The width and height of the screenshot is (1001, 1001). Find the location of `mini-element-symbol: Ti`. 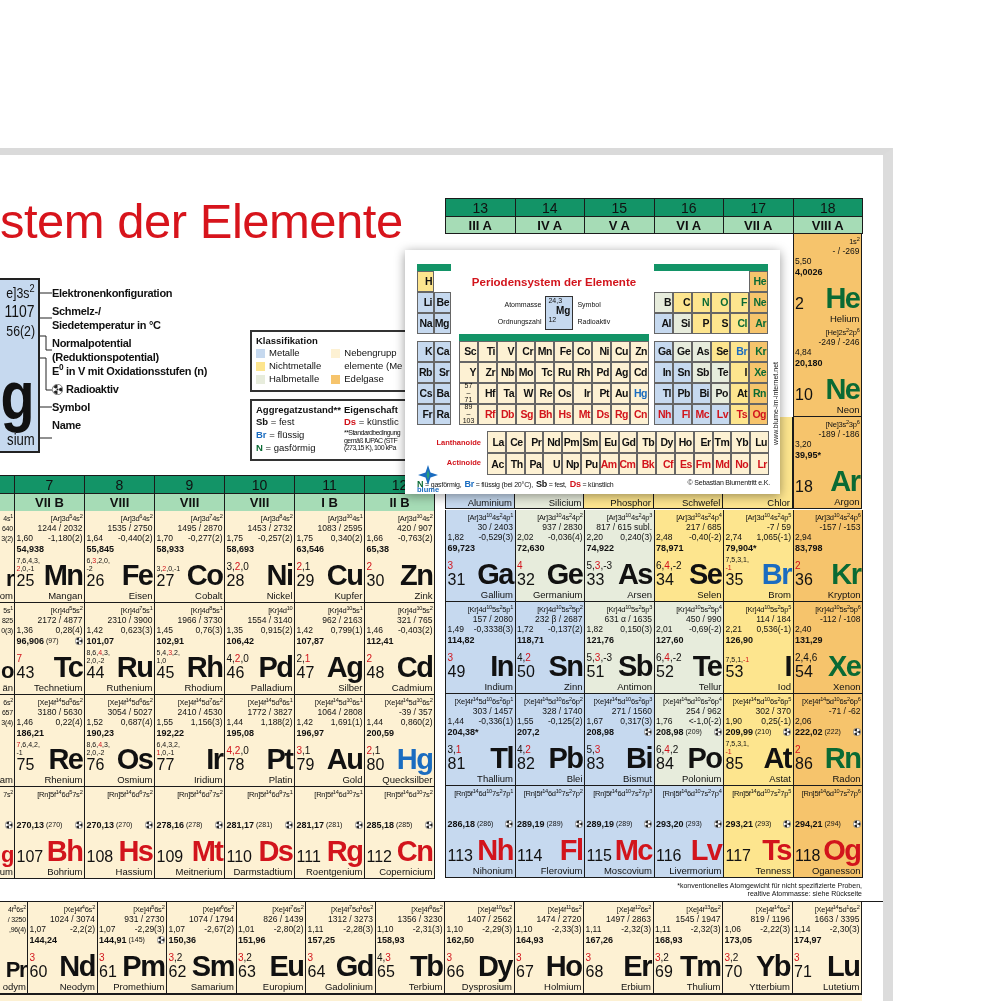

mini-element-symbol: Ti is located at coordinates (490, 351).